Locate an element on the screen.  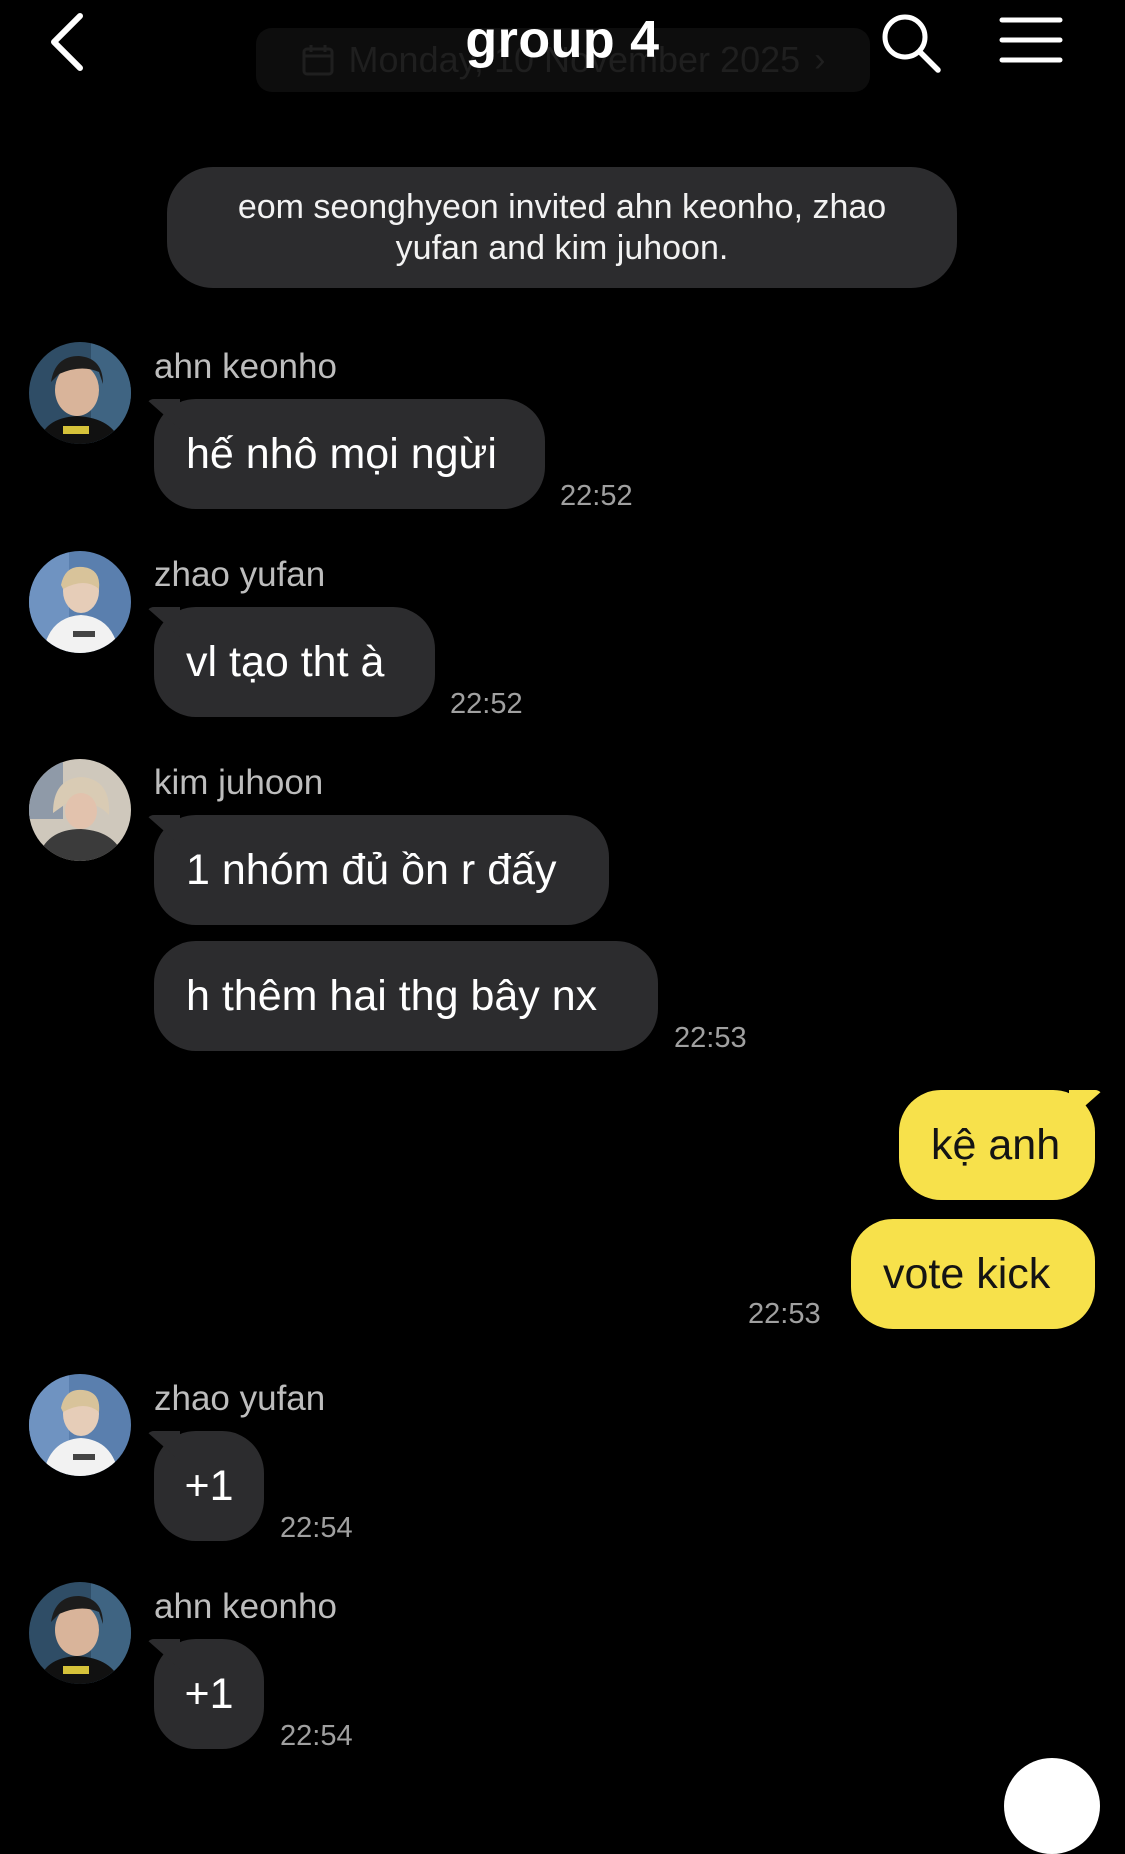
chevron-right-icon: › is located at coordinates (820, 59).